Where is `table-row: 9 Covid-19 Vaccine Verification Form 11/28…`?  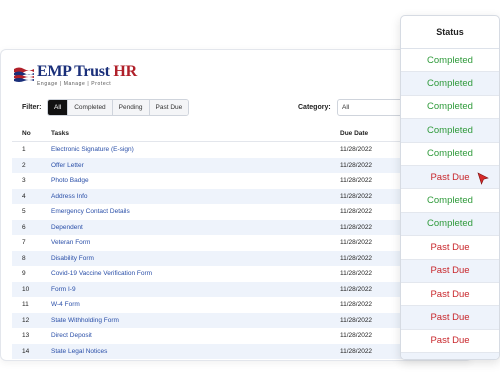 table-row: 9 Covid-19 Vaccine Verification Form 11/28… is located at coordinates (212, 274).